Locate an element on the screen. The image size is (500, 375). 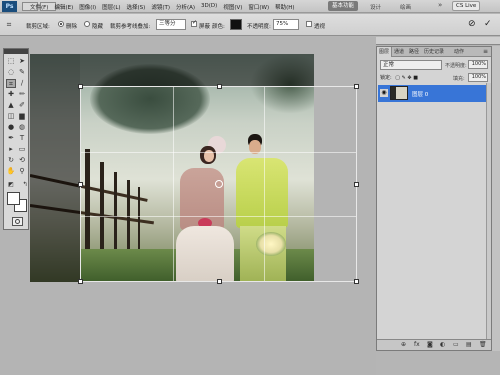
crop-guide-horizontal is located at coordinates (218, 152).